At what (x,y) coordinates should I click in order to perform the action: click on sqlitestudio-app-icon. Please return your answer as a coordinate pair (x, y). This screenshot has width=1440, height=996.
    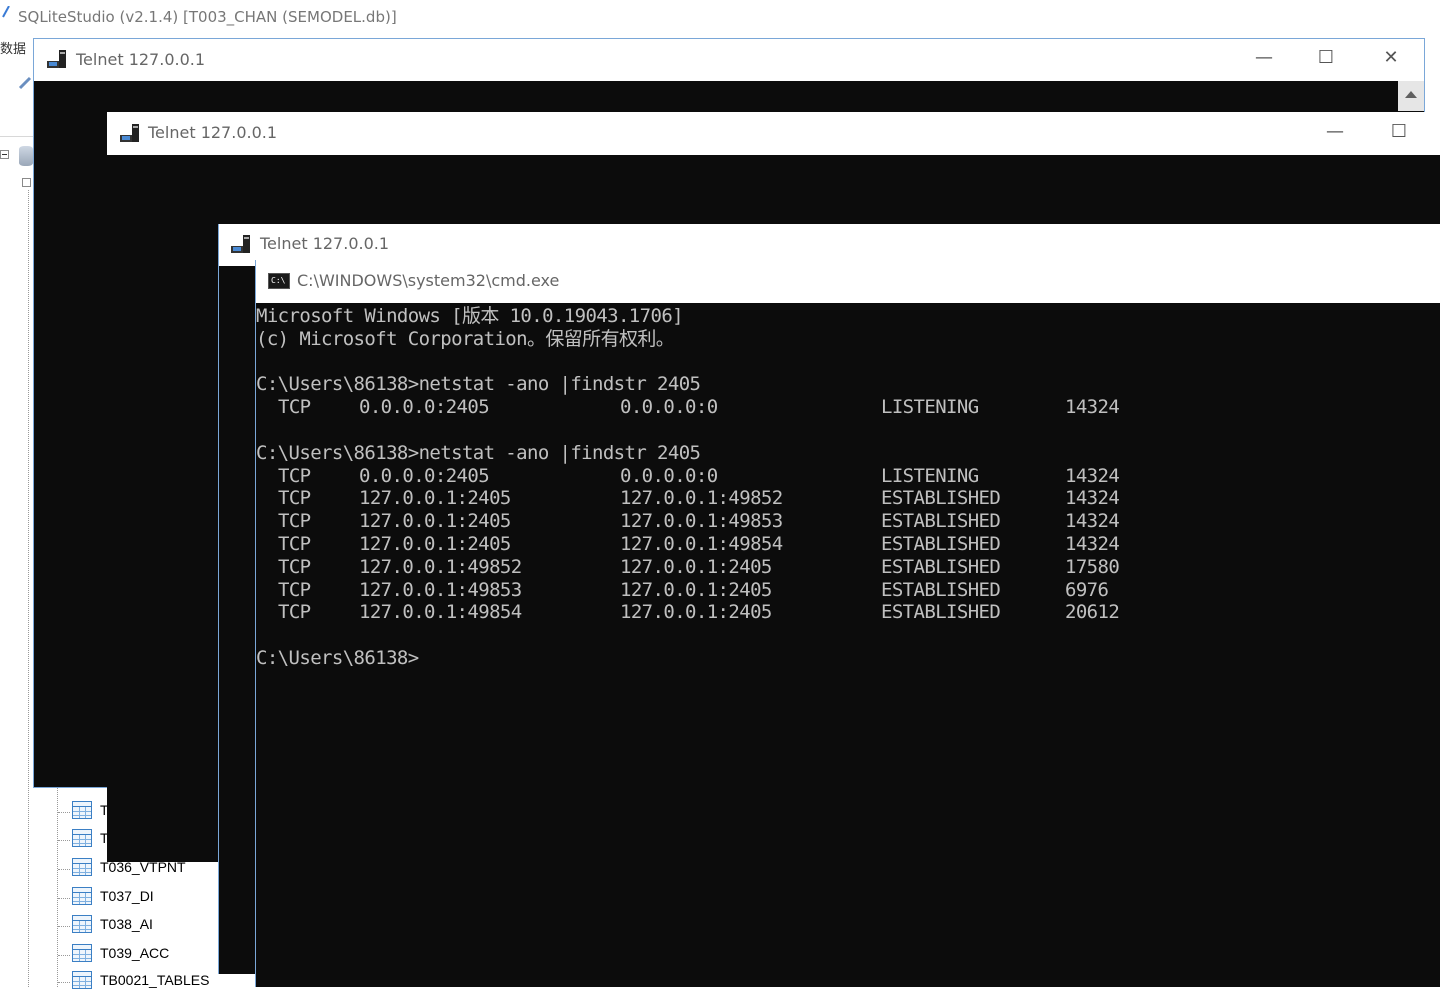
    Looking at the image, I should click on (6, 12).